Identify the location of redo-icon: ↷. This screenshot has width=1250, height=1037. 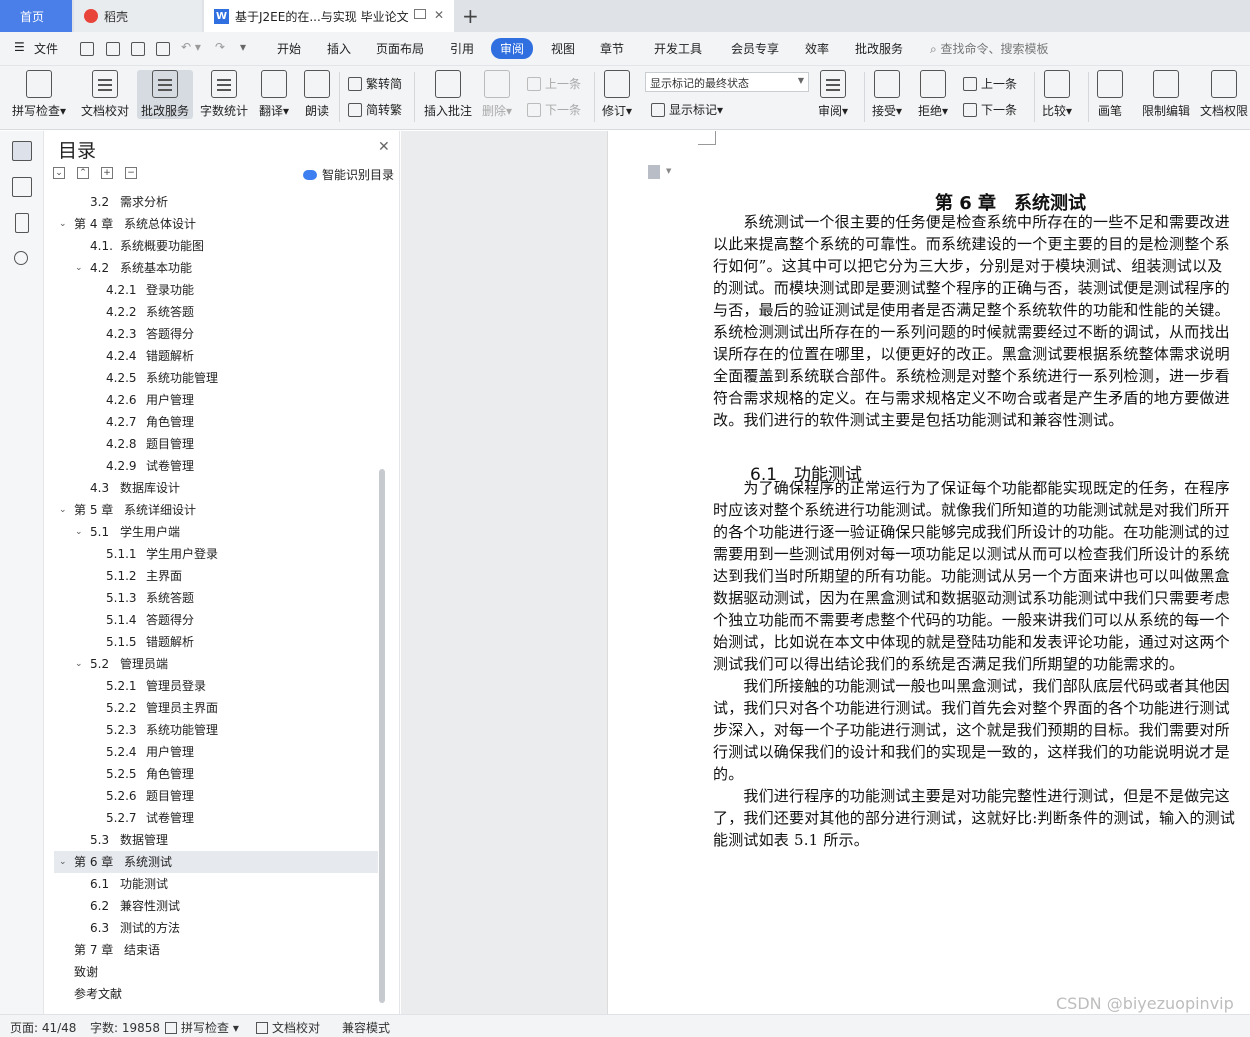
(220, 47).